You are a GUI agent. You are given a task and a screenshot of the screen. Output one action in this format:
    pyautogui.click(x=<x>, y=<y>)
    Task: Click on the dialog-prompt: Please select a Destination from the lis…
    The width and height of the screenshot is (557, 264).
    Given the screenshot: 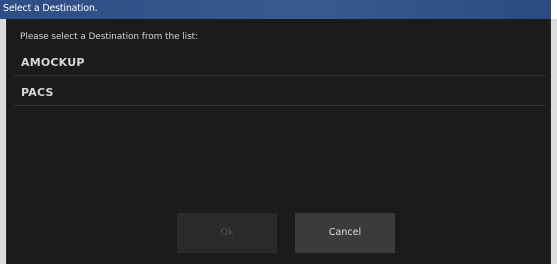 What is the action you would take?
    pyautogui.click(x=109, y=37)
    